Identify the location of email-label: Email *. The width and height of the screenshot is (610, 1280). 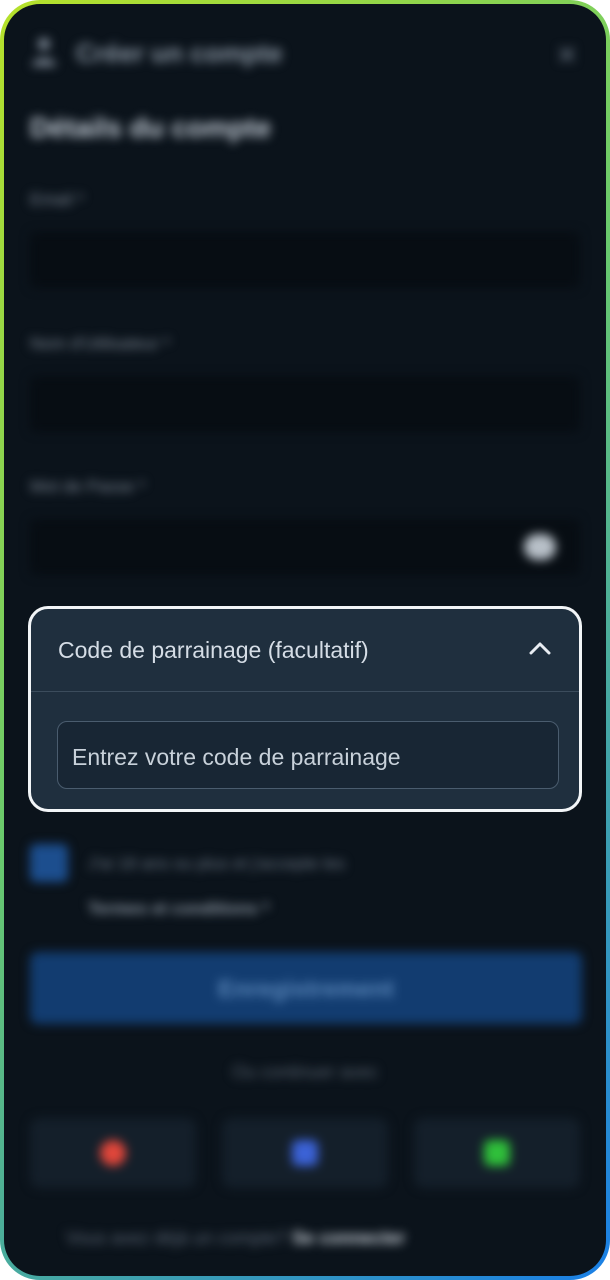
(57, 199).